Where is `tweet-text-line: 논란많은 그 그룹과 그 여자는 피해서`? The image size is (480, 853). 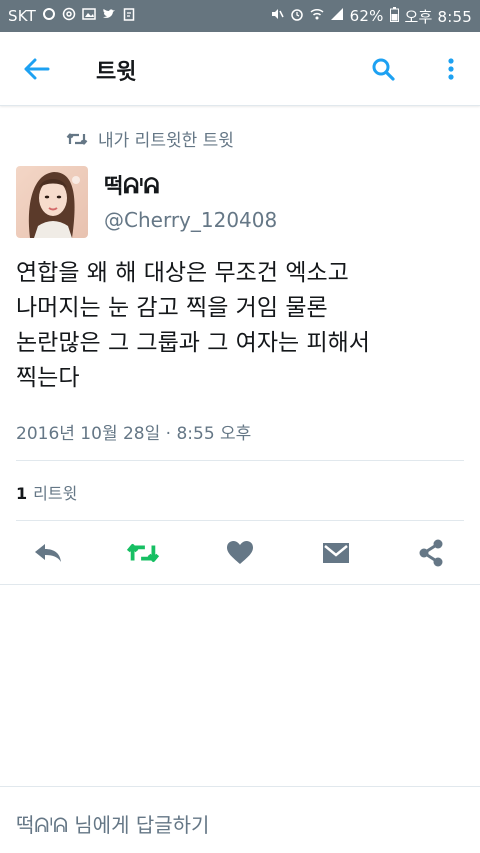 tweet-text-line: 논란많은 그 그룹과 그 여자는 피해서 is located at coordinates (193, 343).